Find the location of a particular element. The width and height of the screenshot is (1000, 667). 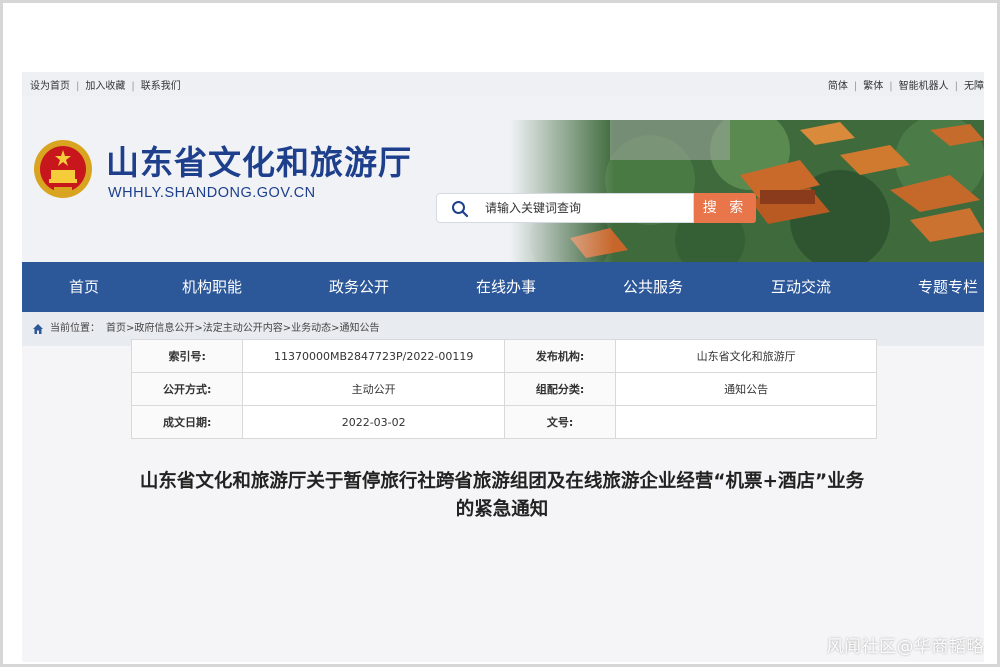

site-title: 山东省文化和旅游厅 is located at coordinates (259, 162).